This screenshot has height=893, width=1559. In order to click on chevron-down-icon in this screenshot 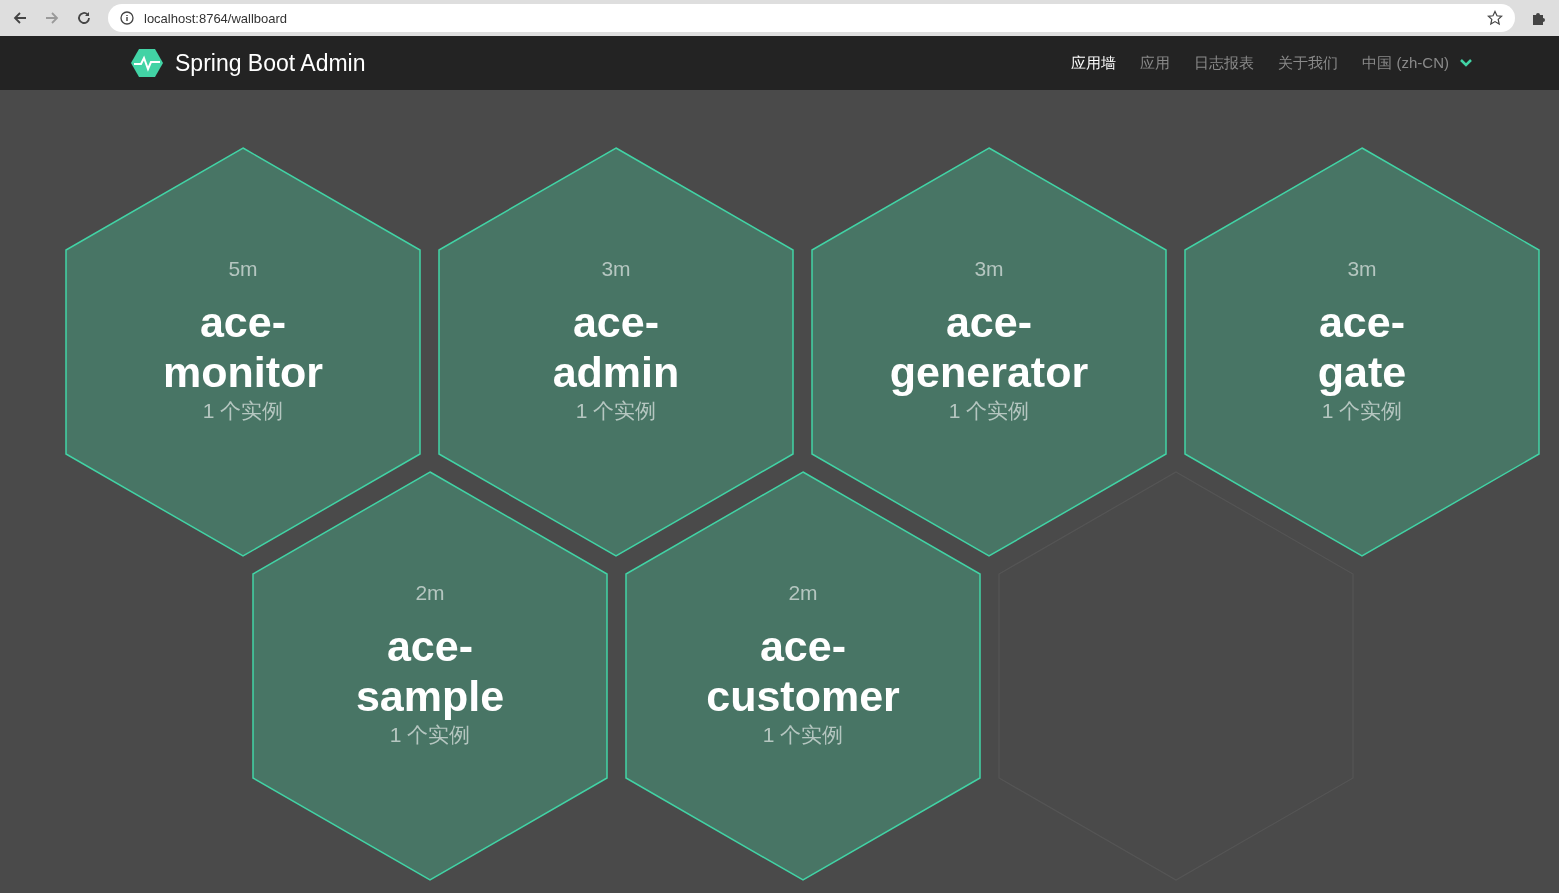, I will do `click(1466, 63)`.